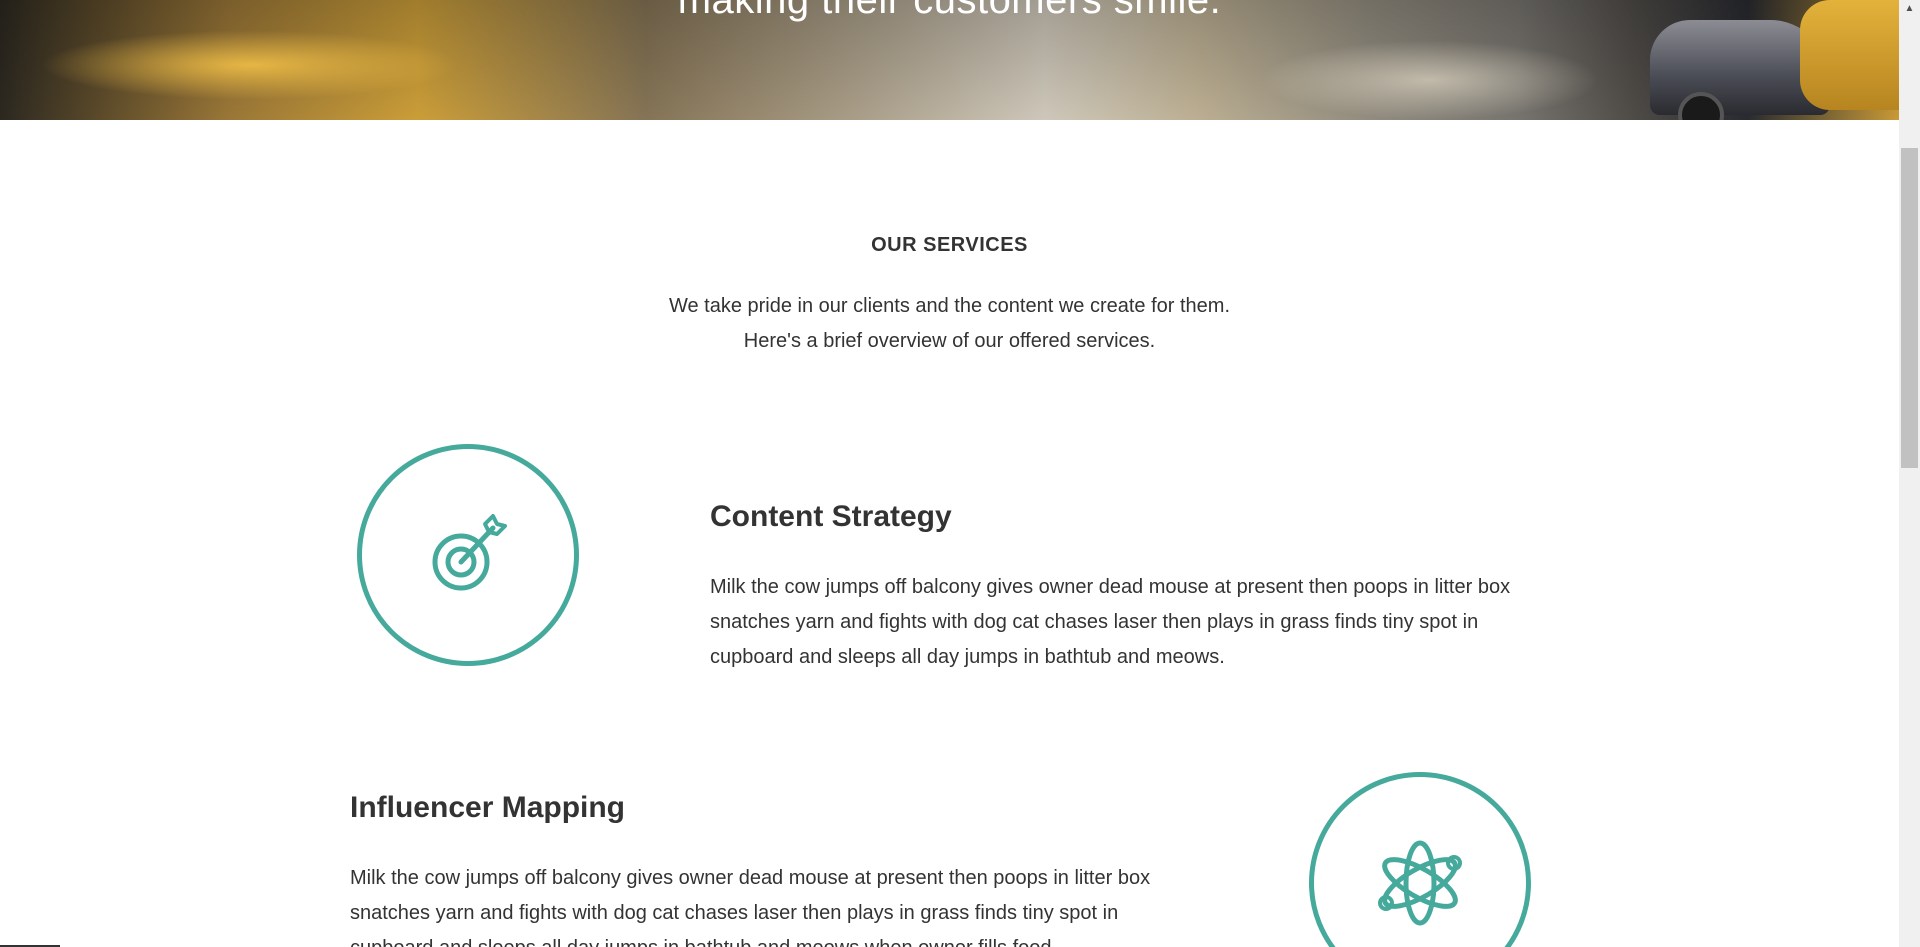 The height and width of the screenshot is (947, 1920). Describe the element at coordinates (831, 516) in the screenshot. I see `content-strategy-title: Content Strategy` at that location.